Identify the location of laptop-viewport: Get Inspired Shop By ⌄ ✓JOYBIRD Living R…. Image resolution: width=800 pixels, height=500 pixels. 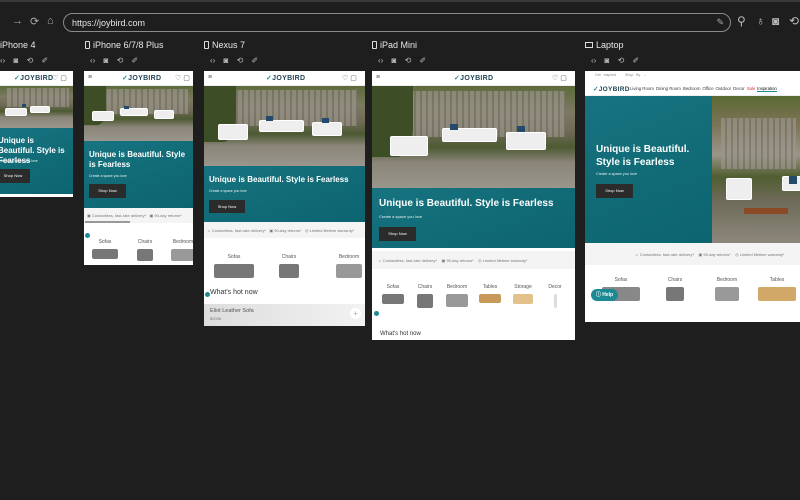
(692, 196).